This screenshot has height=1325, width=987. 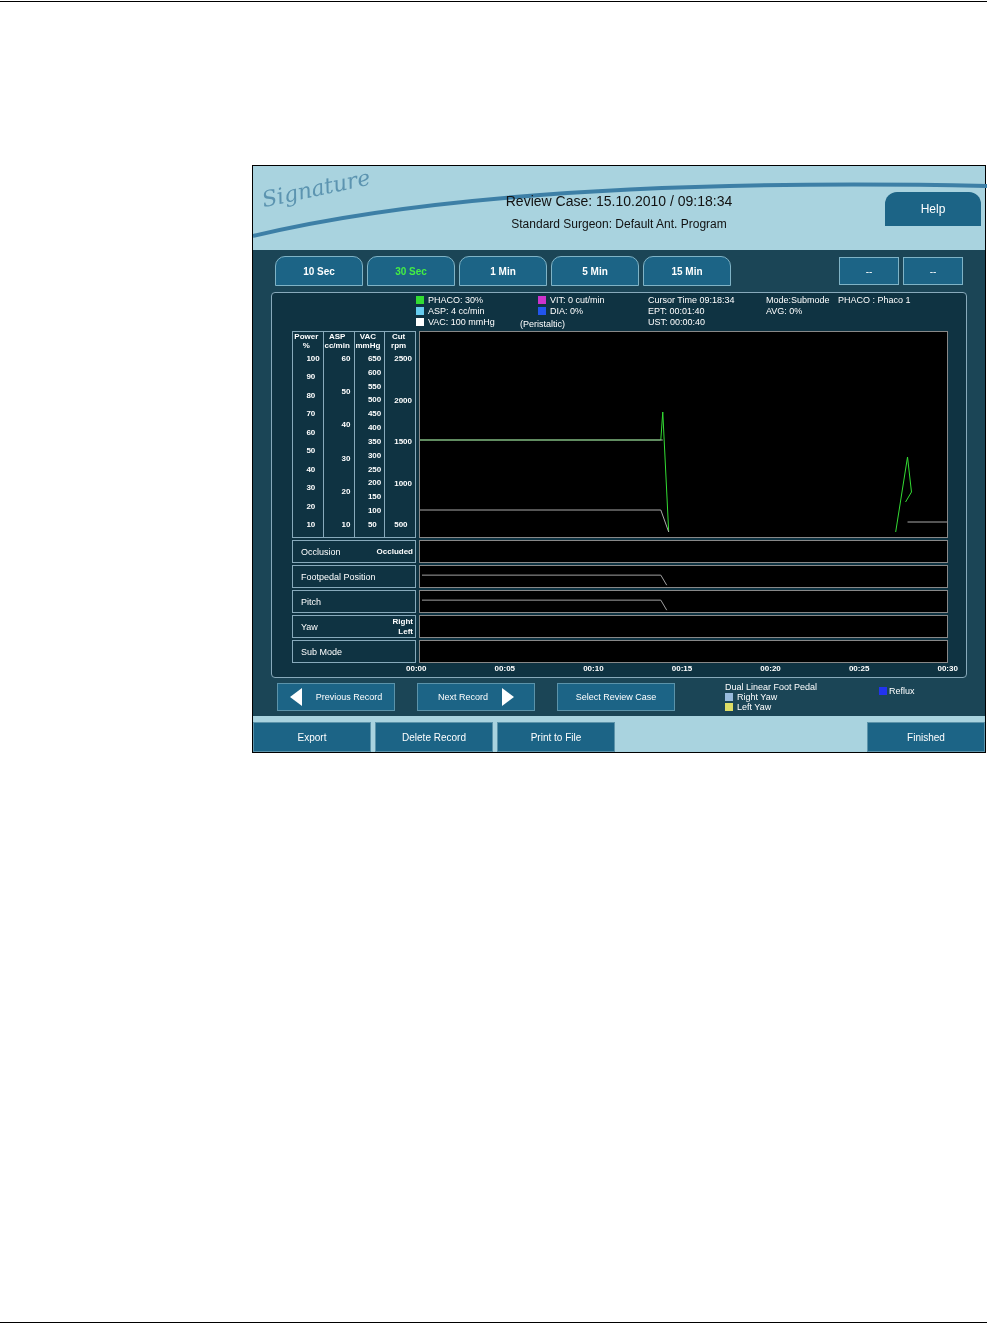 What do you see at coordinates (319, 271) in the screenshot?
I see `time-tab: 10 Sec` at bounding box center [319, 271].